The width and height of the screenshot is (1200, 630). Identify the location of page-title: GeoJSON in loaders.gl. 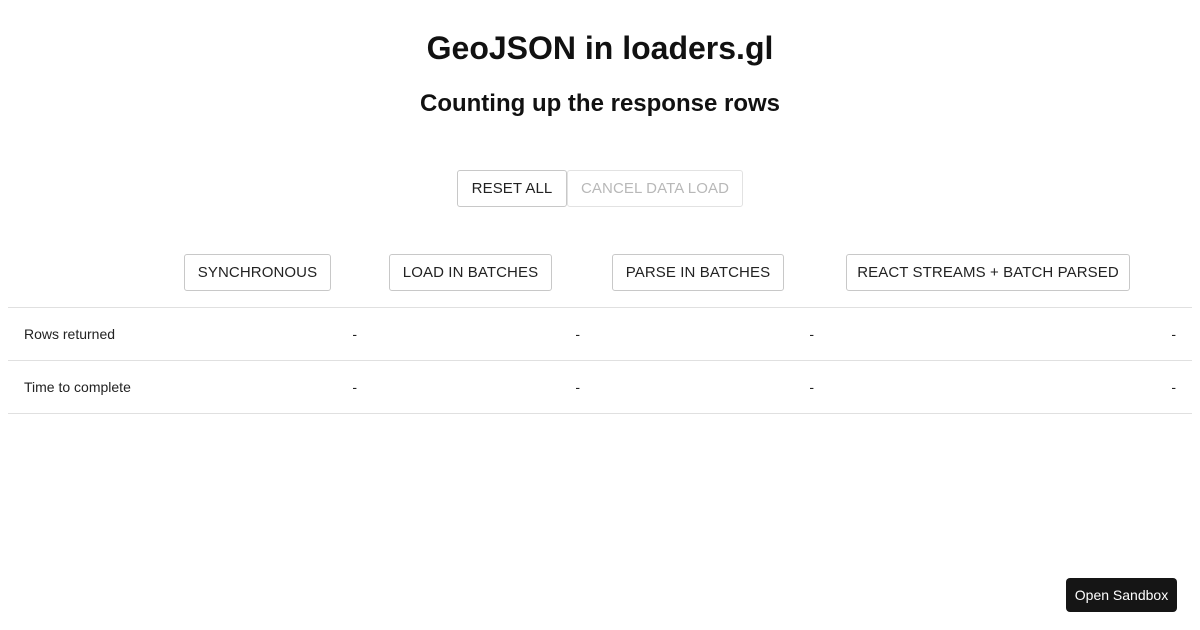
(600, 48).